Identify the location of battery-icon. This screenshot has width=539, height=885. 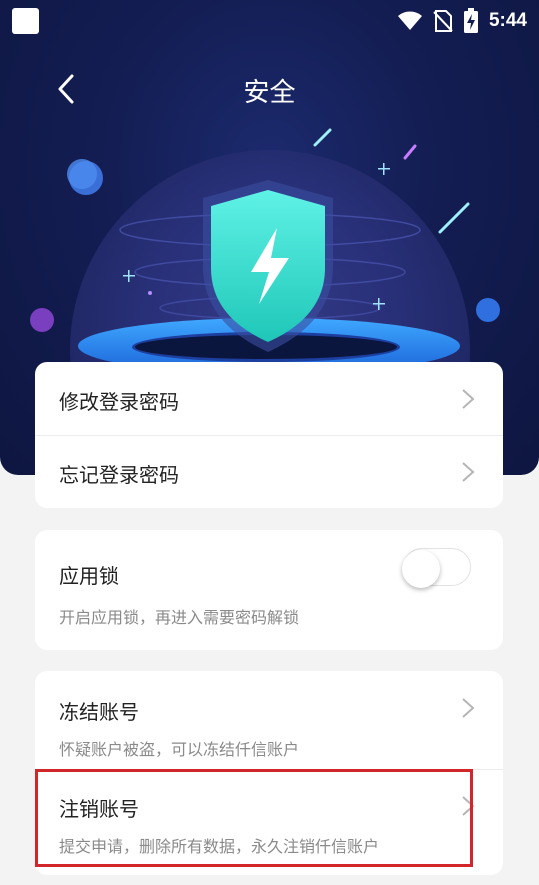
(470, 20).